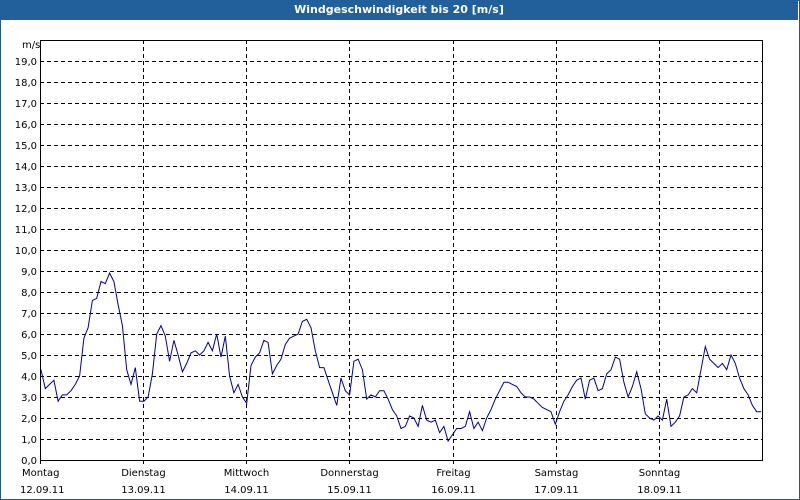 The width and height of the screenshot is (800, 500). I want to click on y-tick-label: 11,0, so click(26, 230).